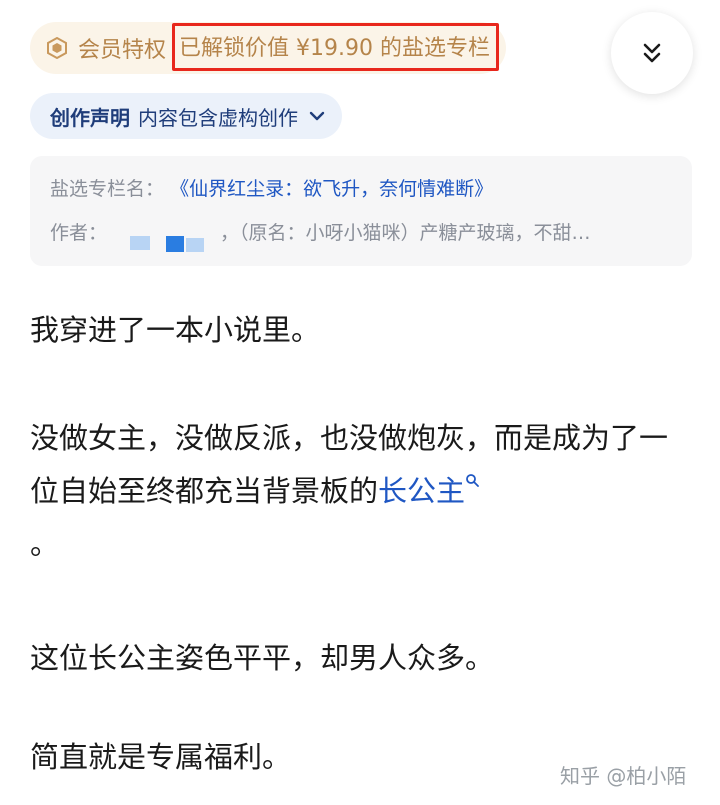  What do you see at coordinates (335, 47) in the screenshot?
I see `unlock-value-text: 已解锁价值 ¥19.90 的盐选专栏` at bounding box center [335, 47].